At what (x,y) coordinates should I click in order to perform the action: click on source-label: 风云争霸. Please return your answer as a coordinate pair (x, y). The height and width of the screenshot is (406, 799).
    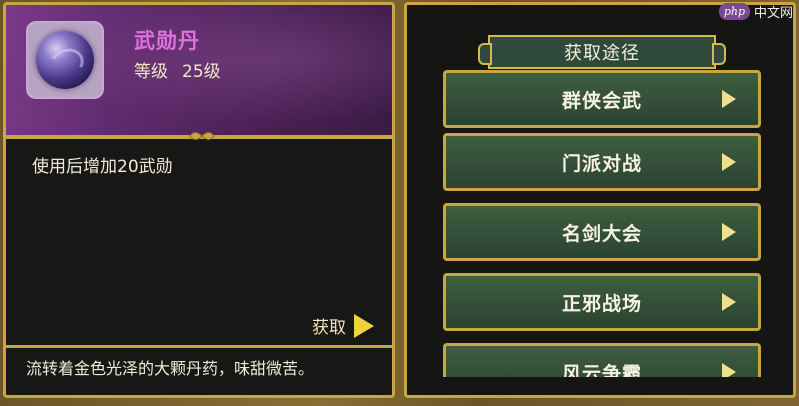
    Looking at the image, I should click on (601, 370).